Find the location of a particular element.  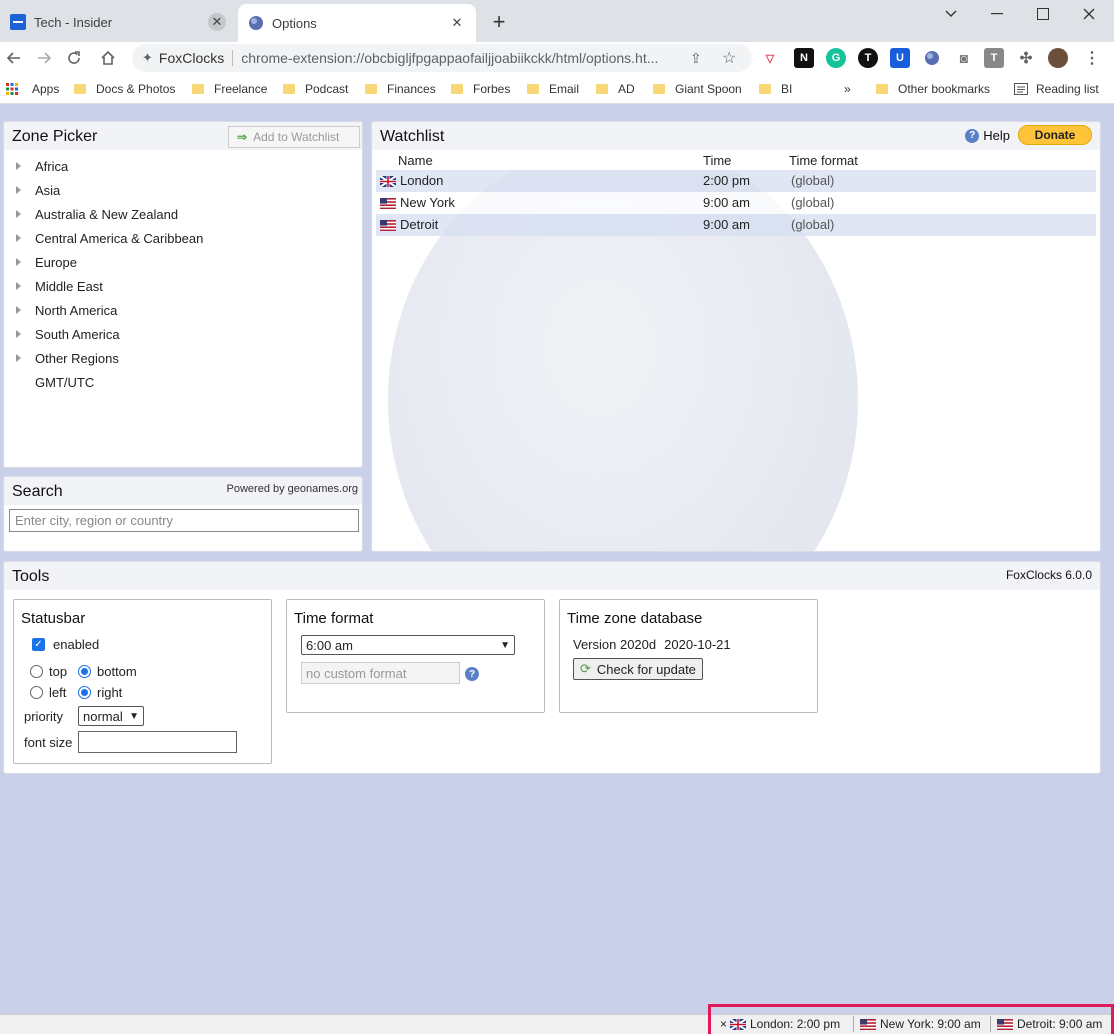

region-item: Australia & New Zealand is located at coordinates (109, 214).